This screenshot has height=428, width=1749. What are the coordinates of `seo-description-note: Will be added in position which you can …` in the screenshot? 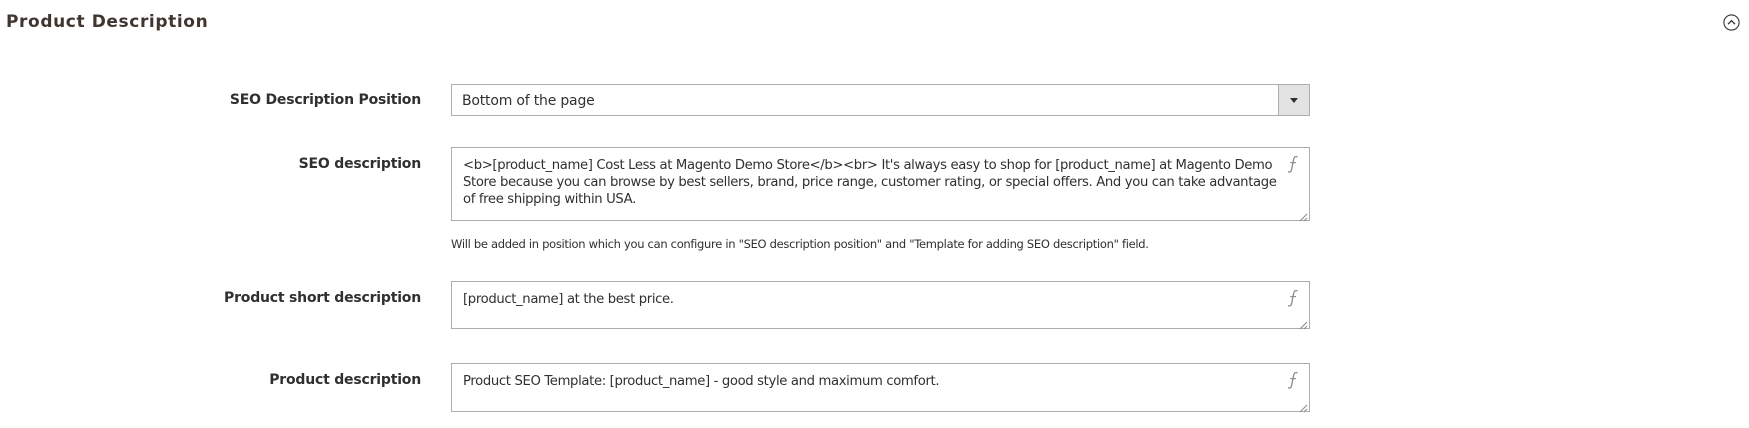 It's located at (800, 244).